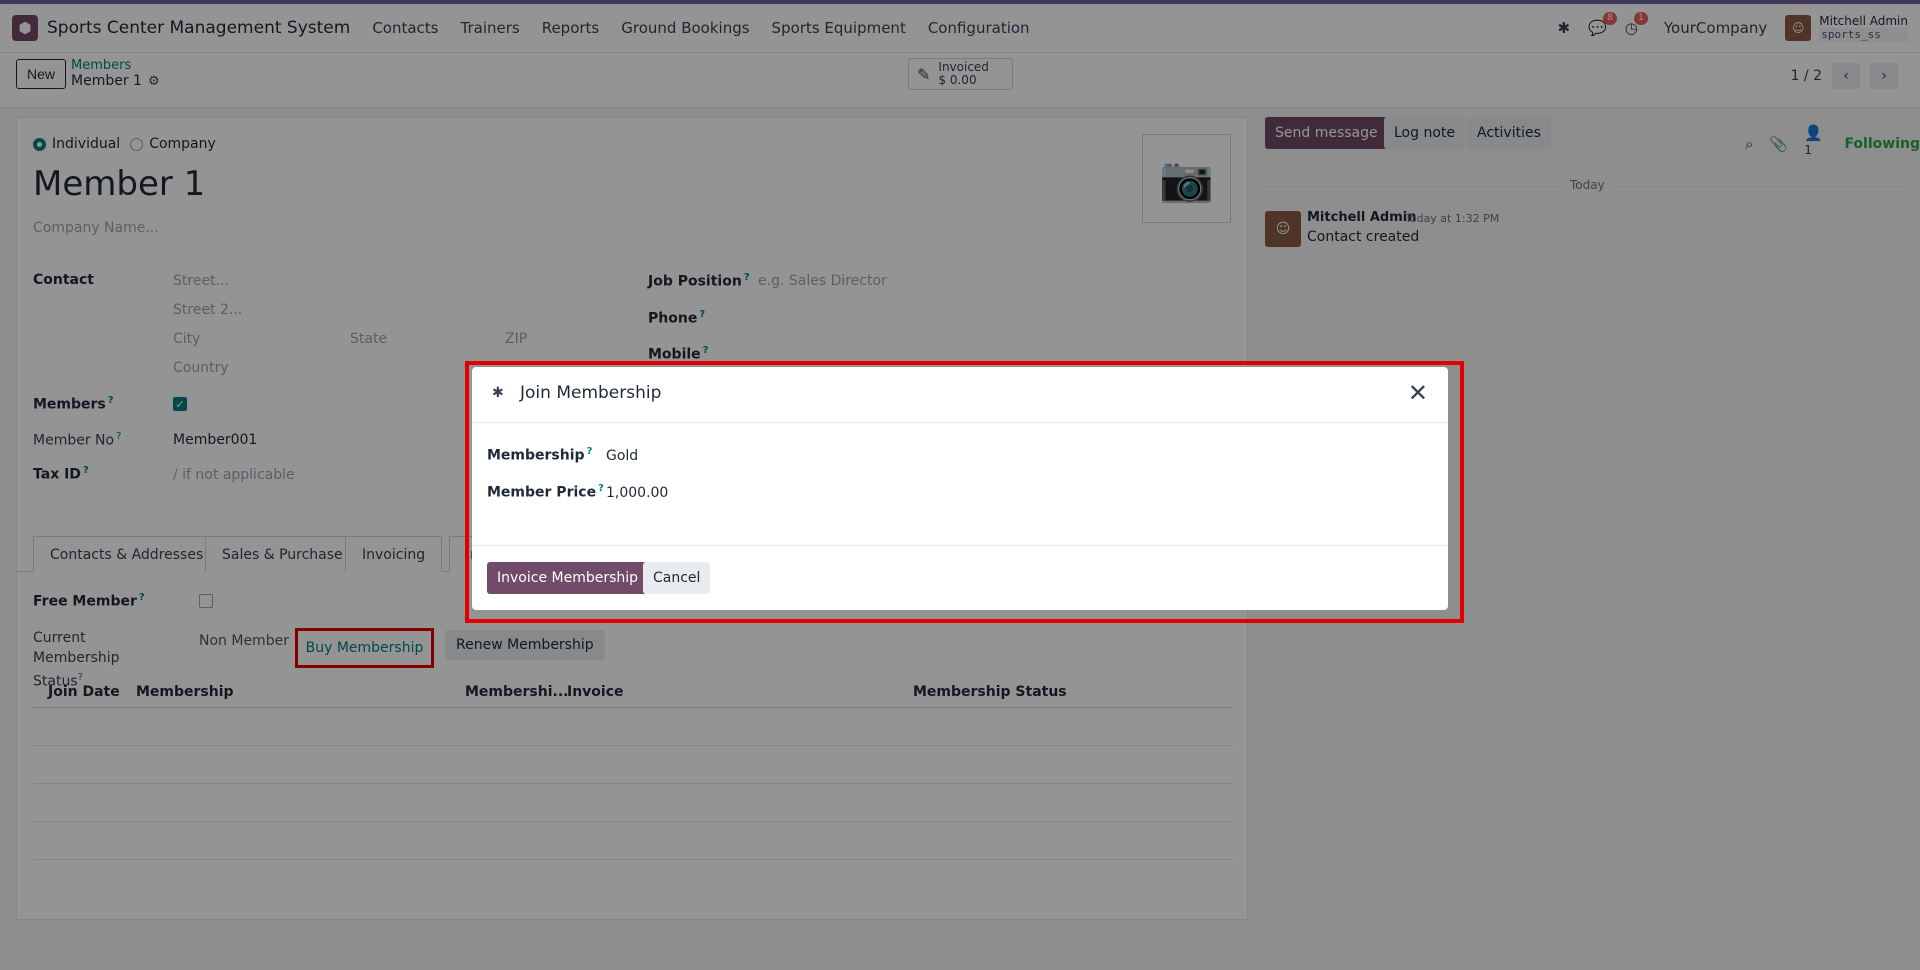 Image resolution: width=1920 pixels, height=970 pixels. What do you see at coordinates (960, 577) in the screenshot?
I see `dialog-footer: Invoice Membership Cancel` at bounding box center [960, 577].